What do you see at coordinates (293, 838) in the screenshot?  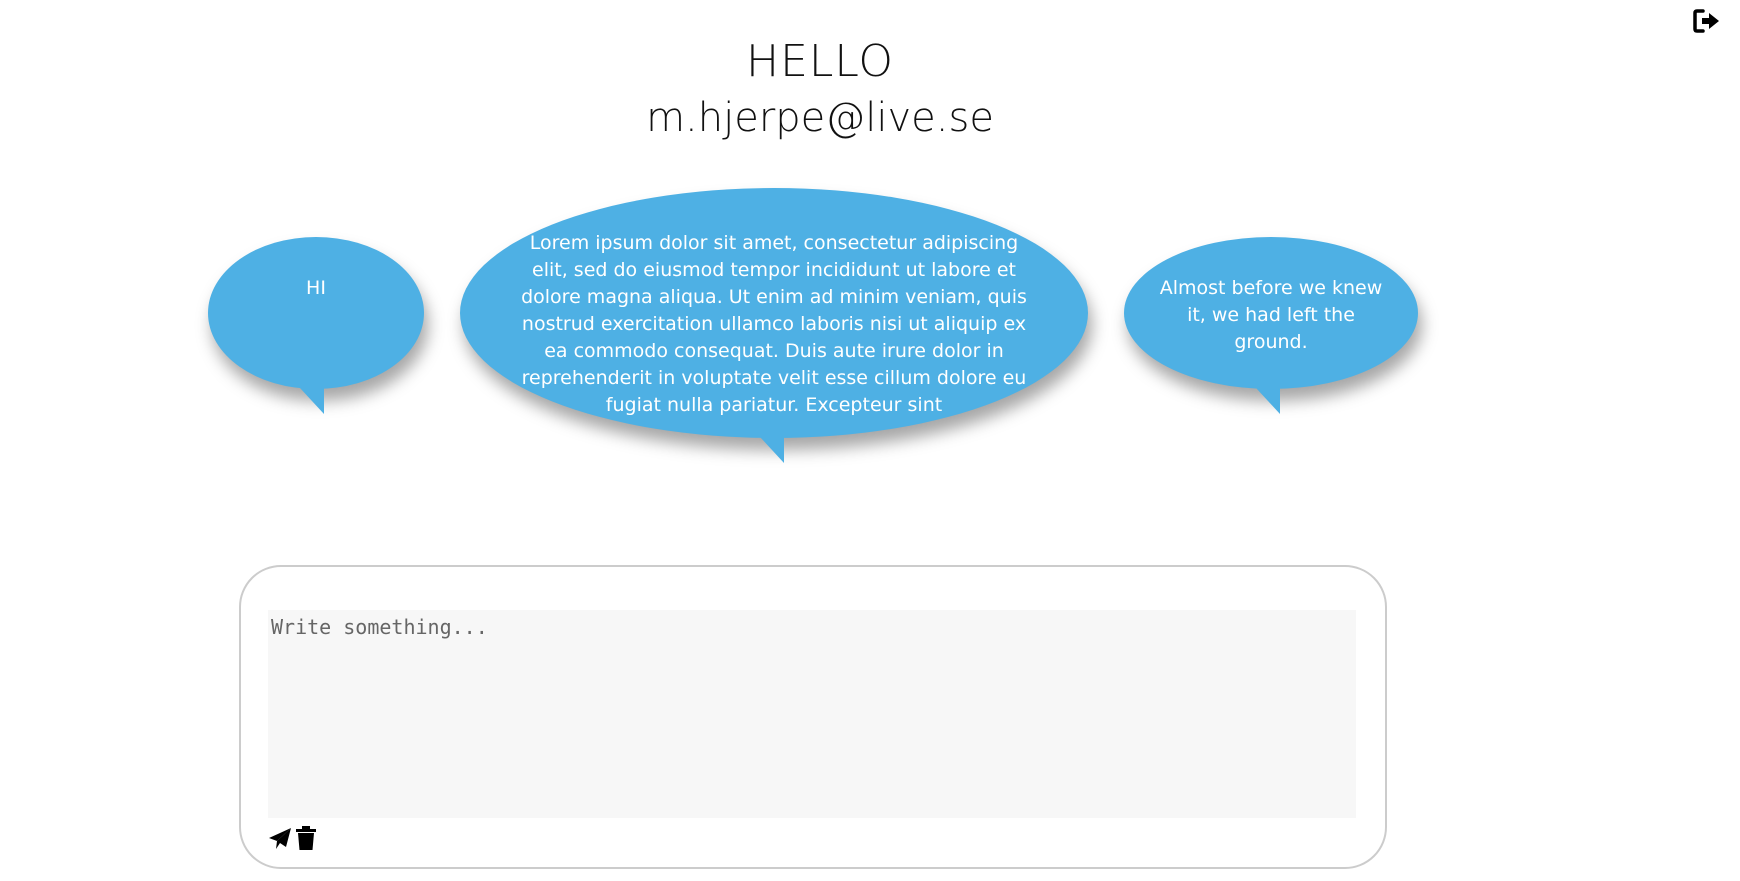 I see `composer-actions` at bounding box center [293, 838].